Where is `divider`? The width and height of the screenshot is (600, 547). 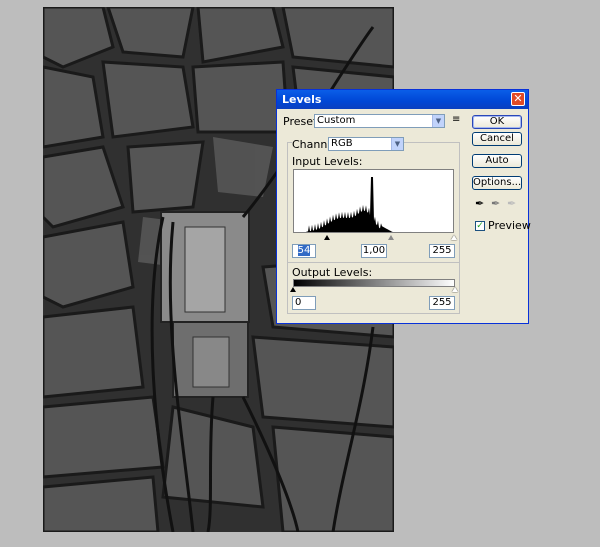 divider is located at coordinates (373, 262).